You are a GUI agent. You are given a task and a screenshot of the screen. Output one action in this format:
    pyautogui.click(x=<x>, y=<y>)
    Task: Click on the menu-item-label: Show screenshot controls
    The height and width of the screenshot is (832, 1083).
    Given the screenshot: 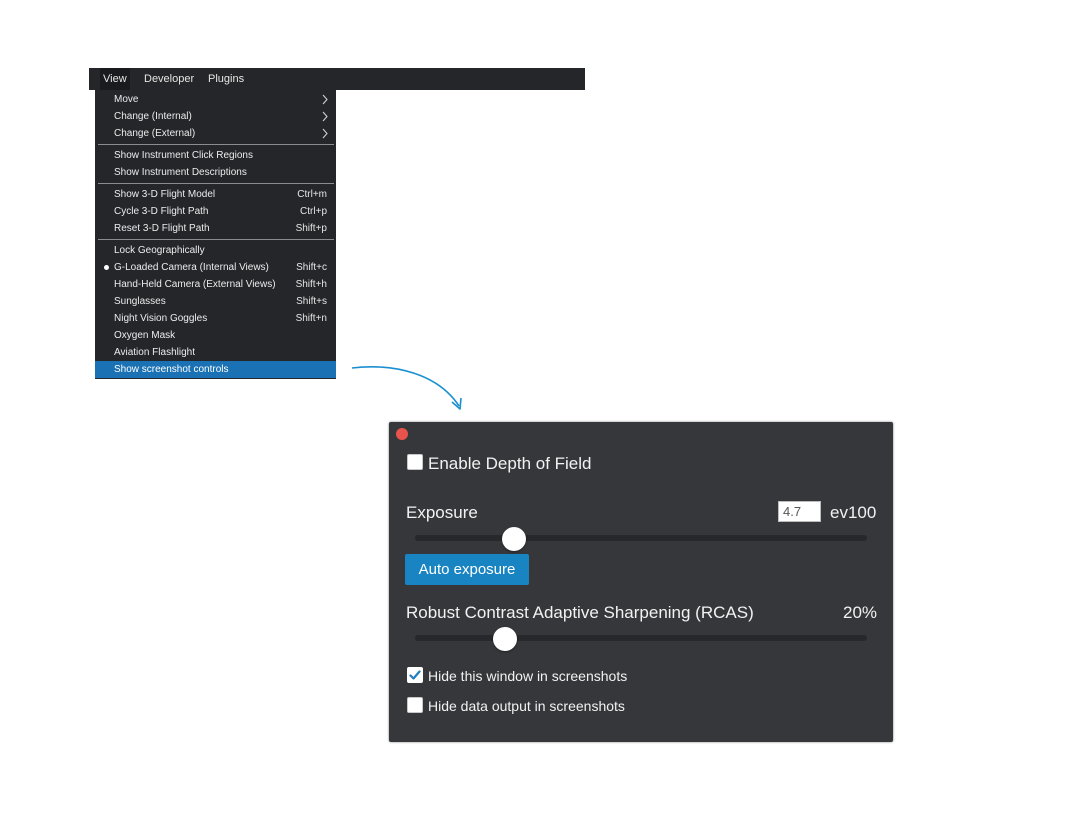 What is the action you would take?
    pyautogui.click(x=171, y=369)
    